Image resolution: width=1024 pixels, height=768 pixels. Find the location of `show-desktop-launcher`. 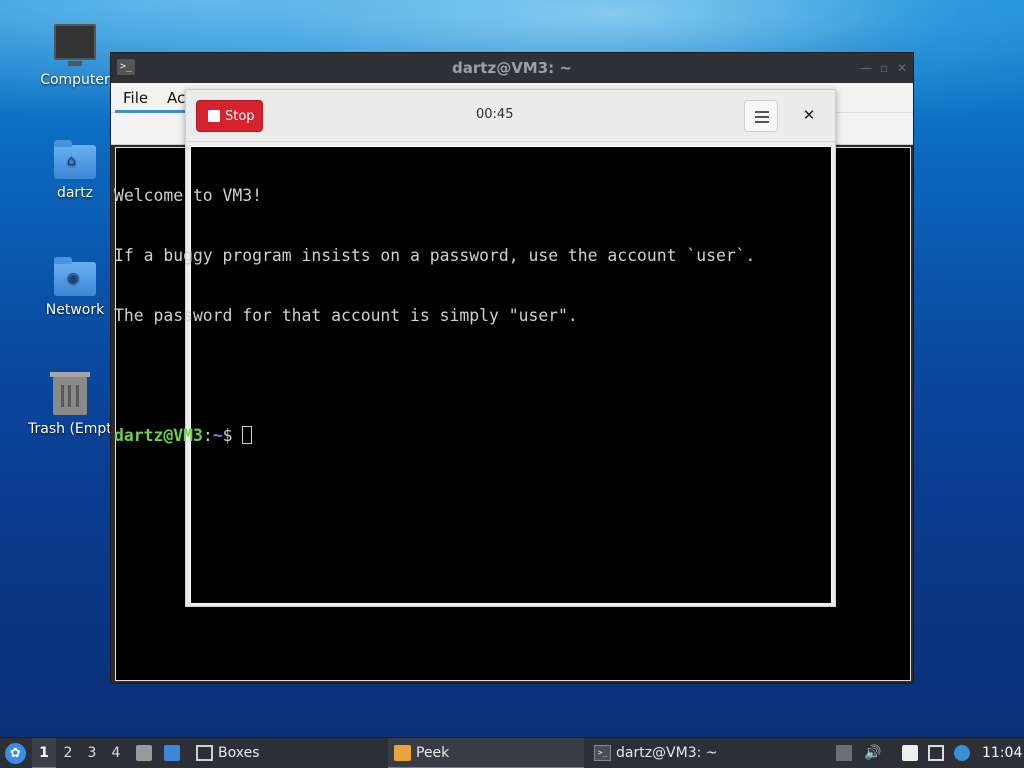

show-desktop-launcher is located at coordinates (172, 753).